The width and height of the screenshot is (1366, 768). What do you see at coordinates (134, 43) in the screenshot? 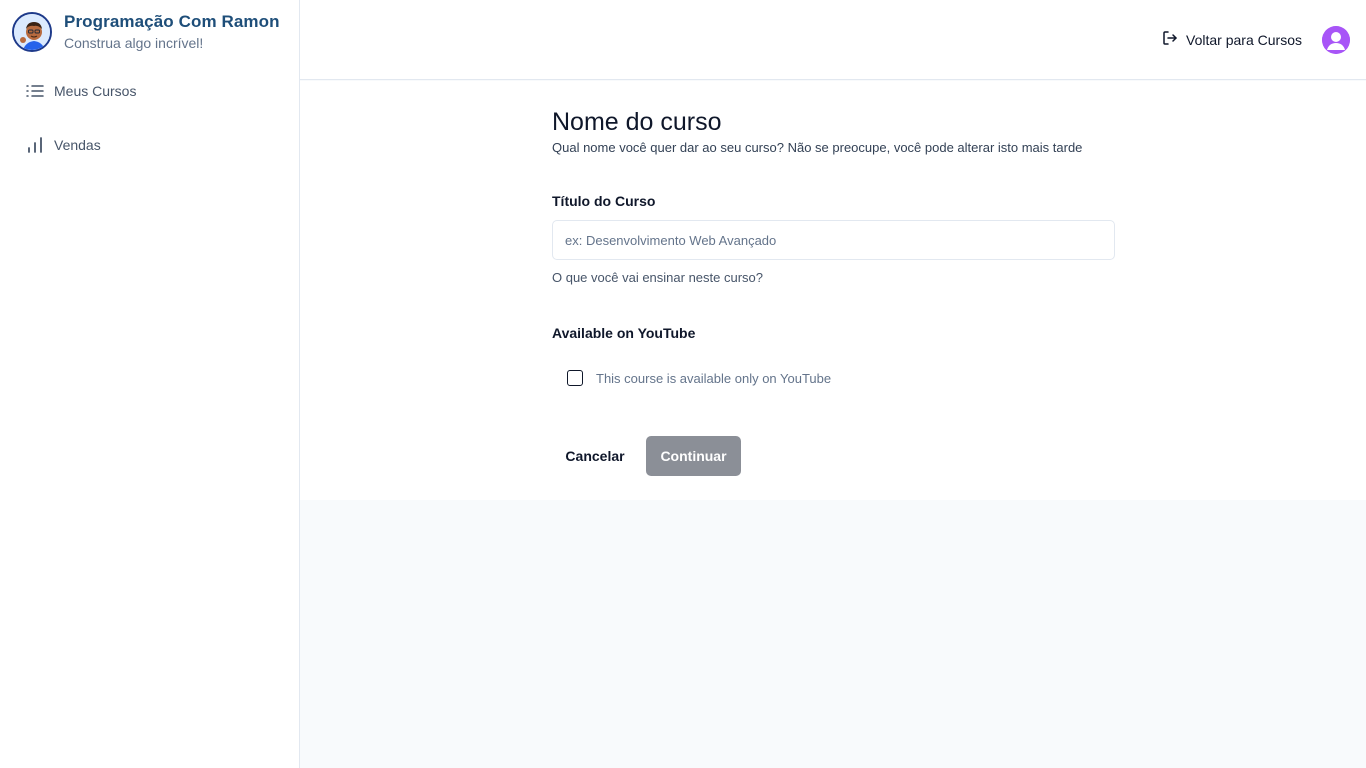
I see `brand-subtitle: Construa algo incrível!` at bounding box center [134, 43].